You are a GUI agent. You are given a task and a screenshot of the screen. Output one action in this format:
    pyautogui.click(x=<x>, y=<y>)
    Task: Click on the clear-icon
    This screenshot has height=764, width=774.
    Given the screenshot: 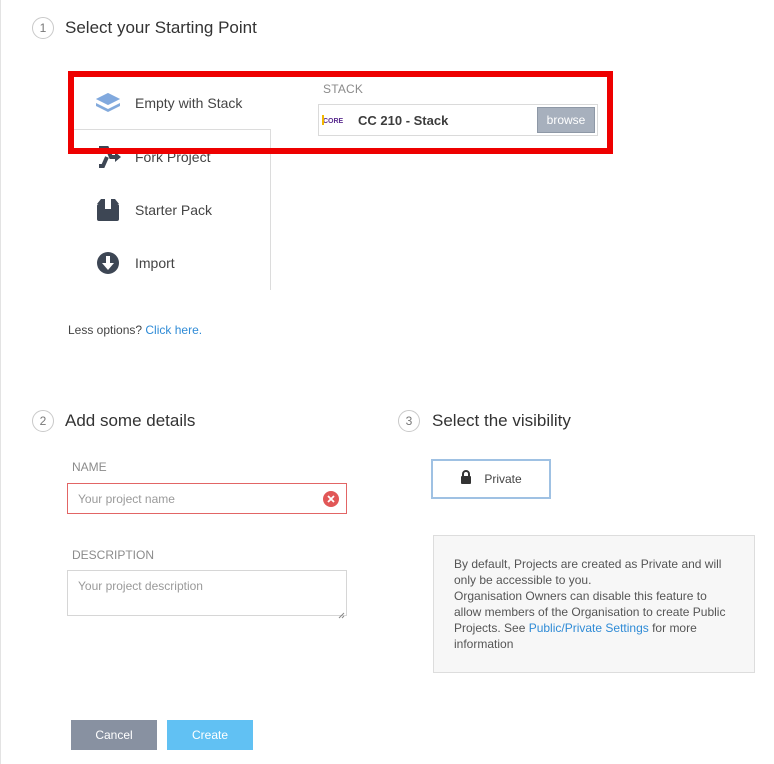 What is the action you would take?
    pyautogui.click(x=331, y=498)
    